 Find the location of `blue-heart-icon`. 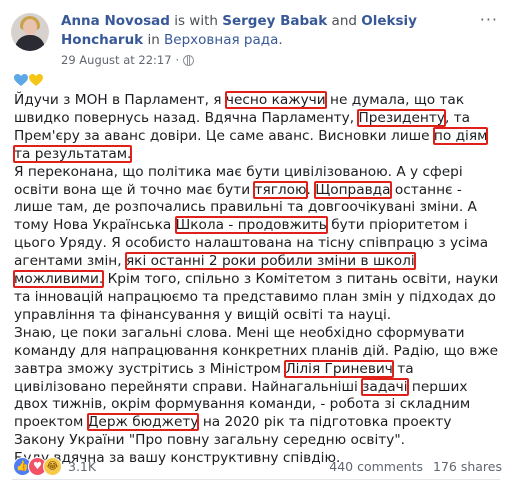

blue-heart-icon is located at coordinates (21, 80).